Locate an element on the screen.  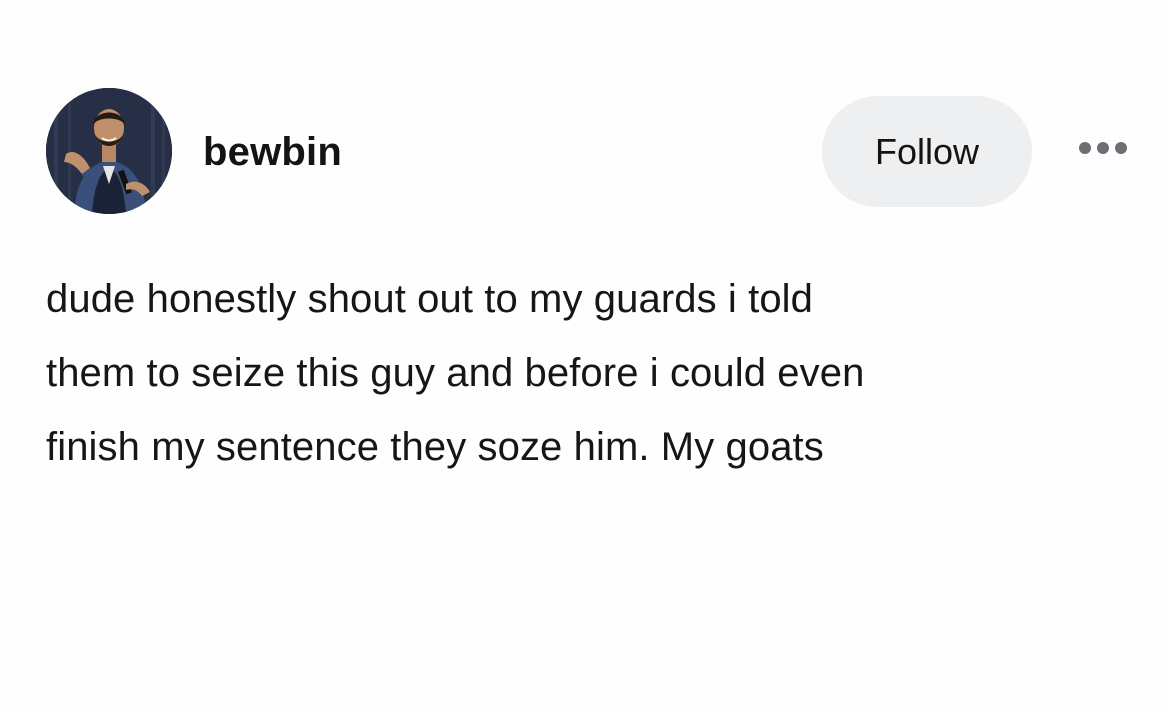
avatar-photo-icon is located at coordinates (109, 151).